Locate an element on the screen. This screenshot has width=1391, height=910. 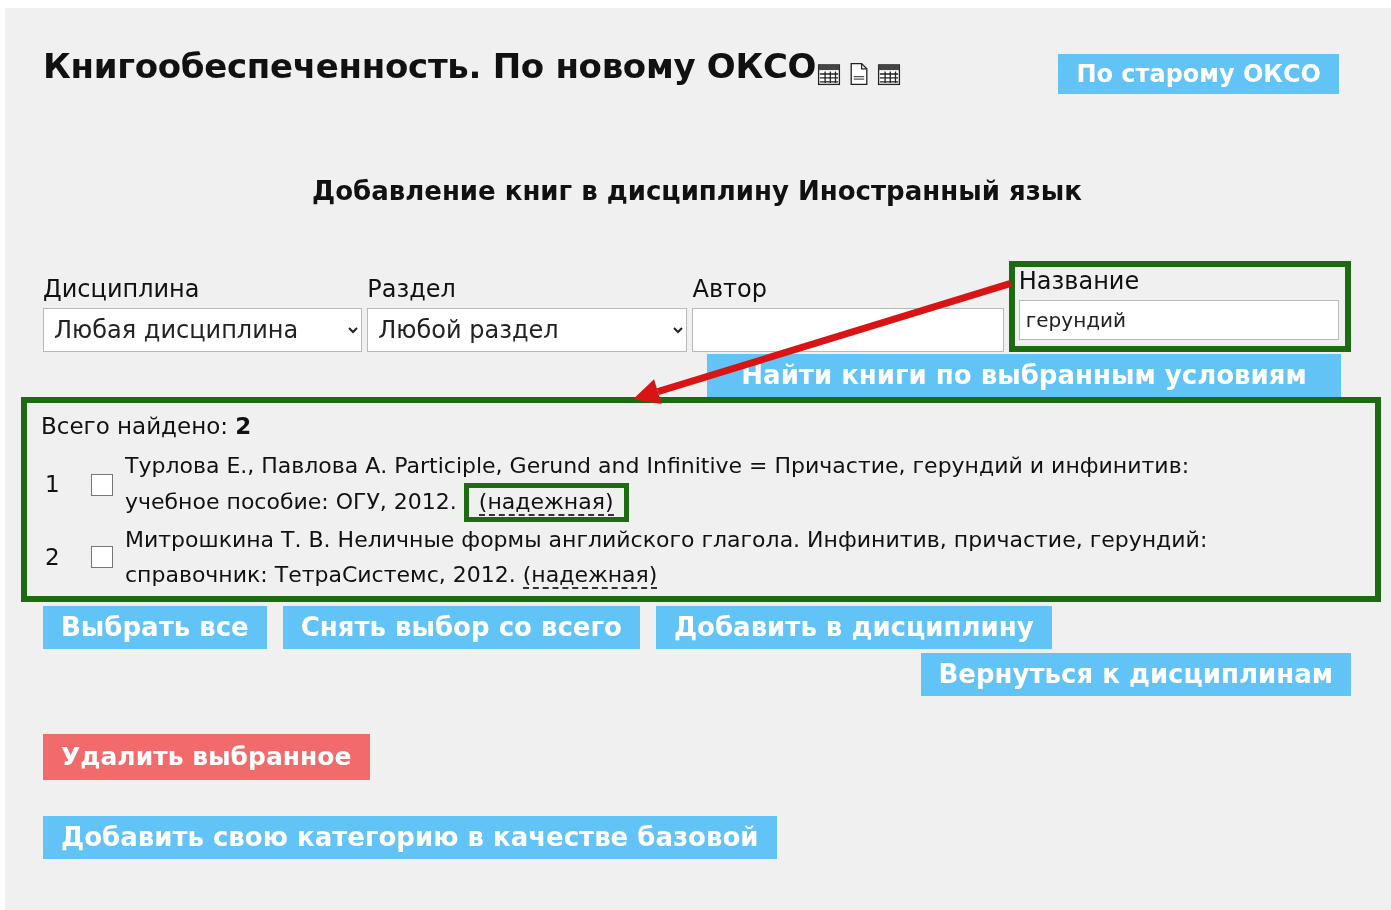
filter-label: Дисциплина is located at coordinates (122, 290).